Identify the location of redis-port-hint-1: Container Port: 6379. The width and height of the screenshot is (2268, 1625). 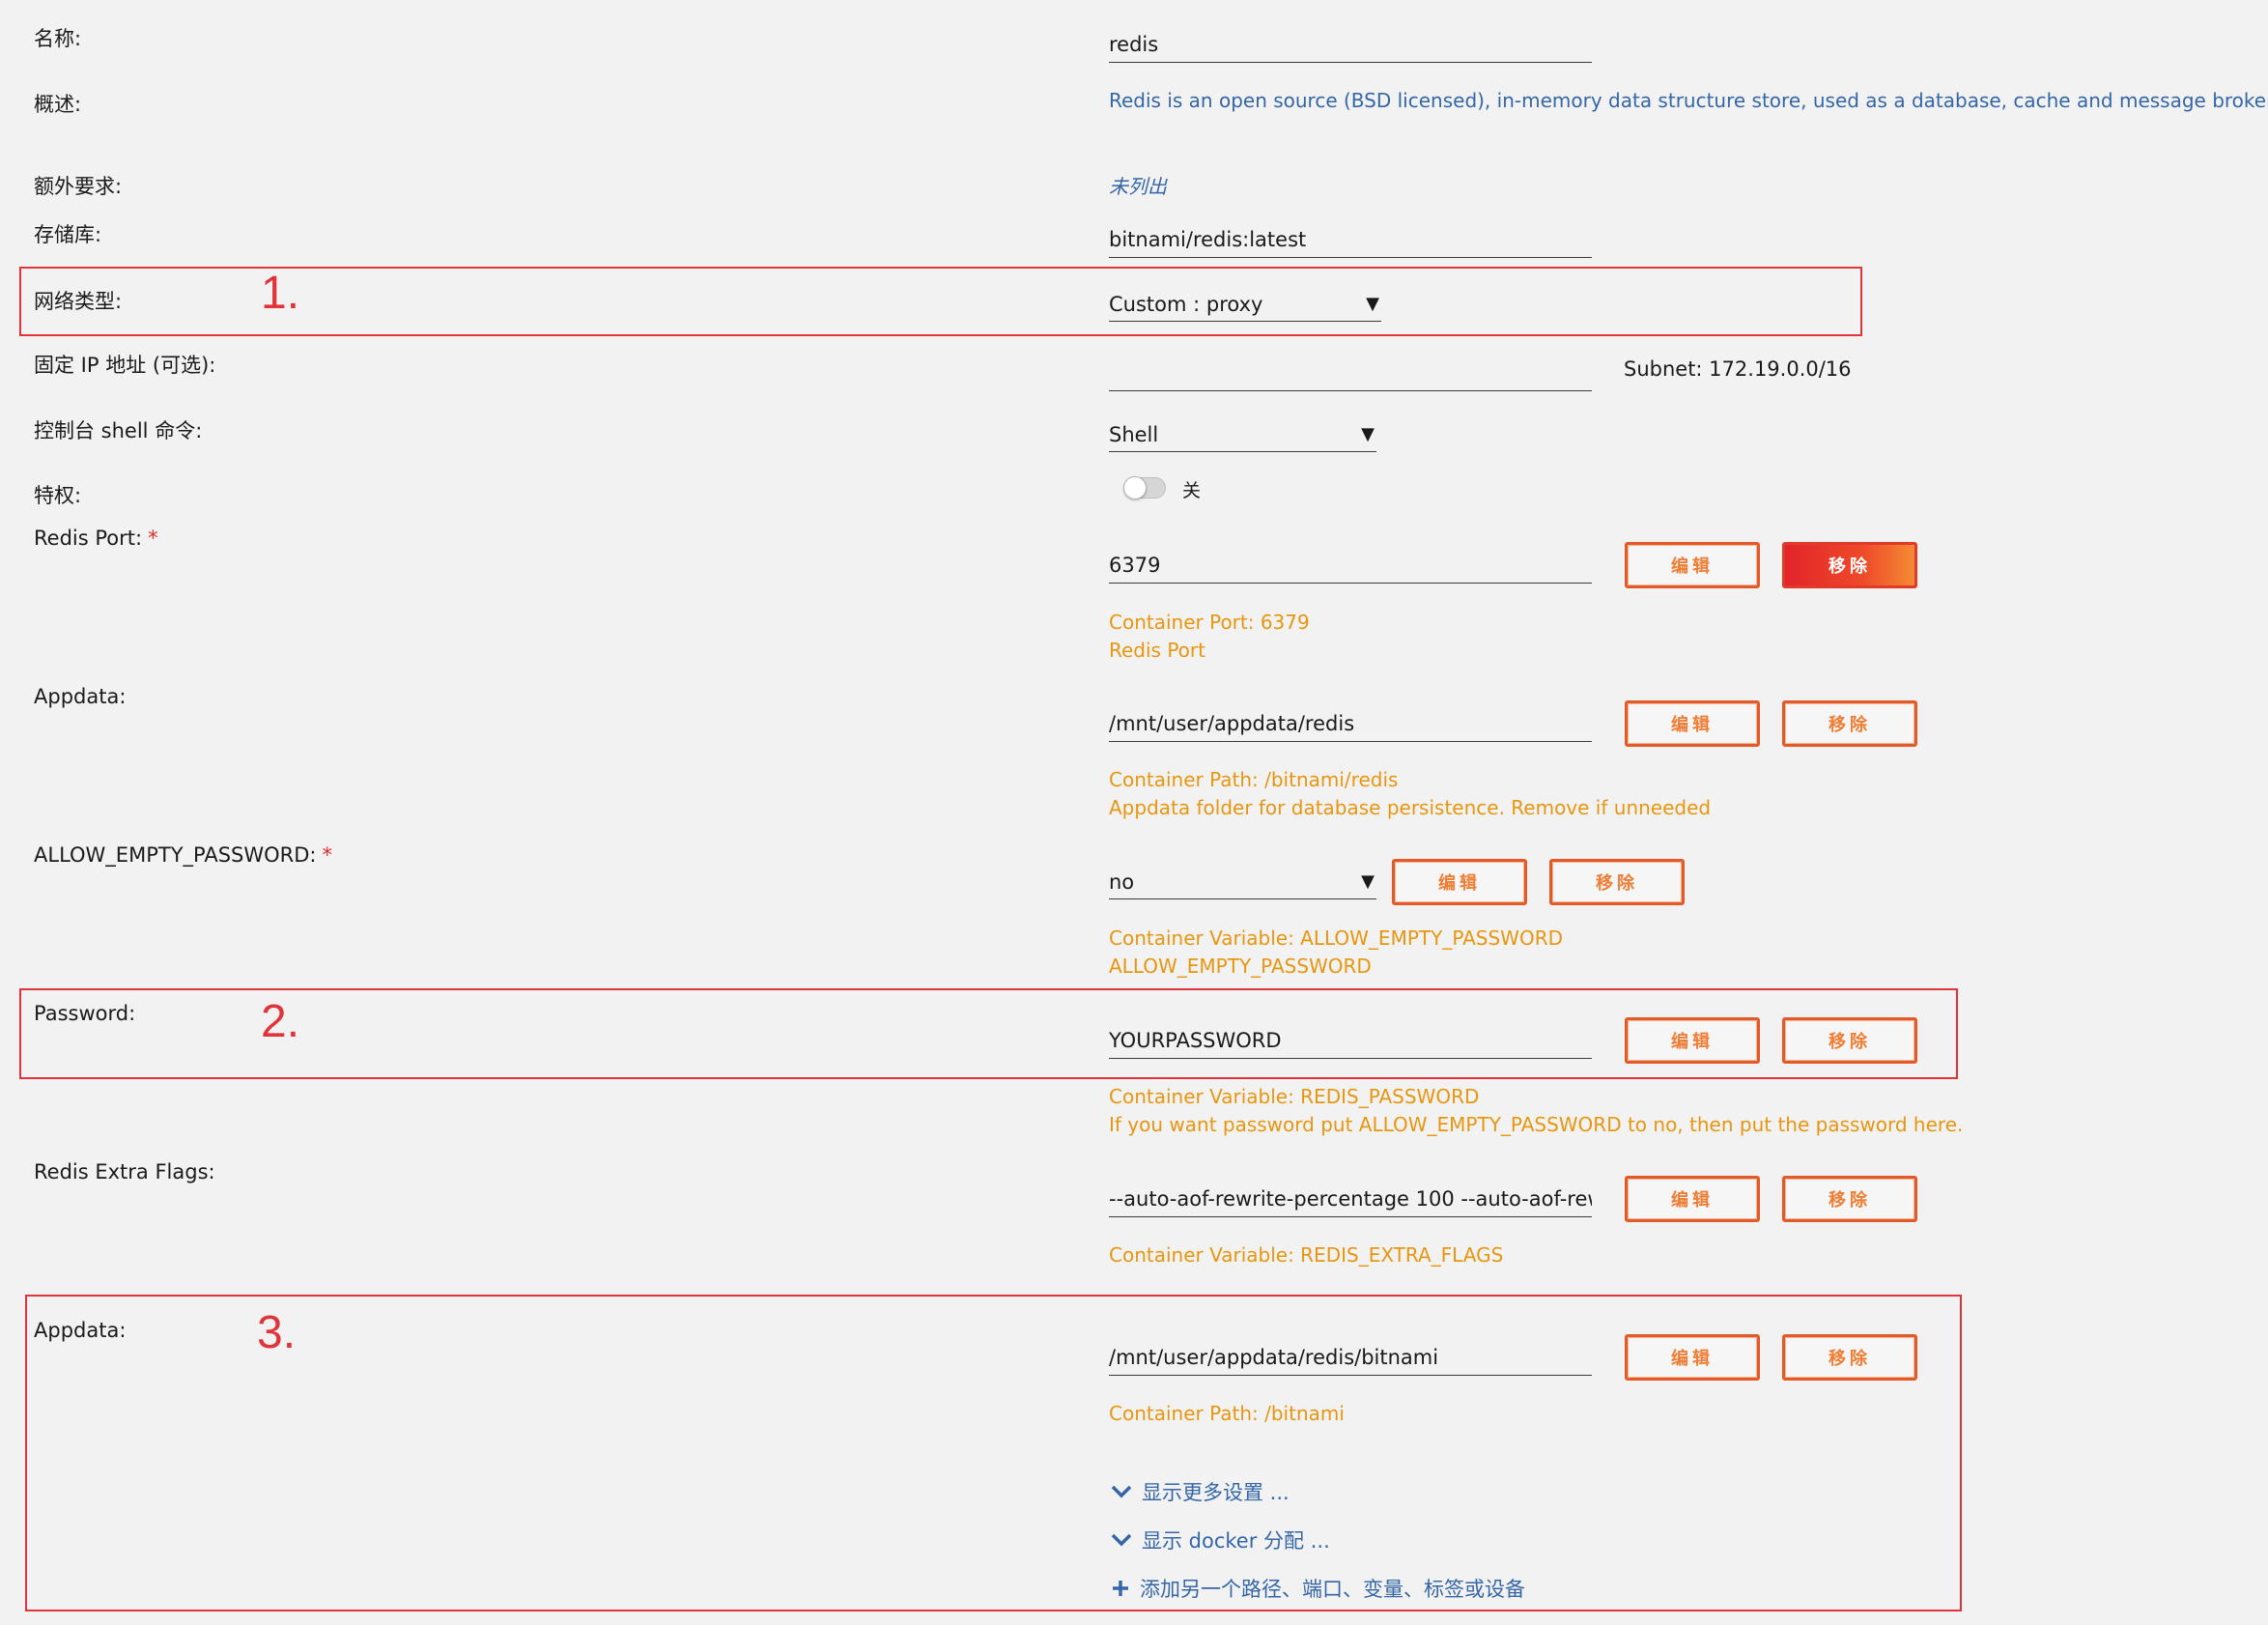
(1209, 622).